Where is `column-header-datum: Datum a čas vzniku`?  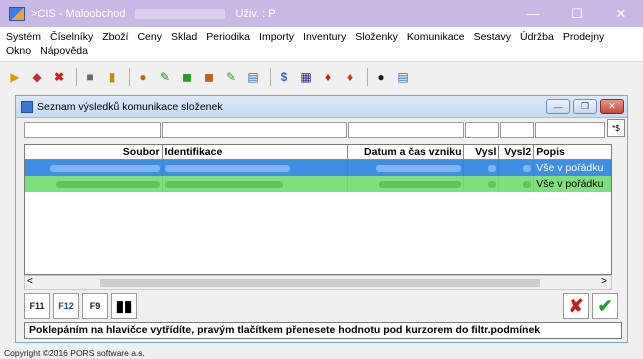
column-header-datum: Datum a čas vzniku is located at coordinates (406, 152).